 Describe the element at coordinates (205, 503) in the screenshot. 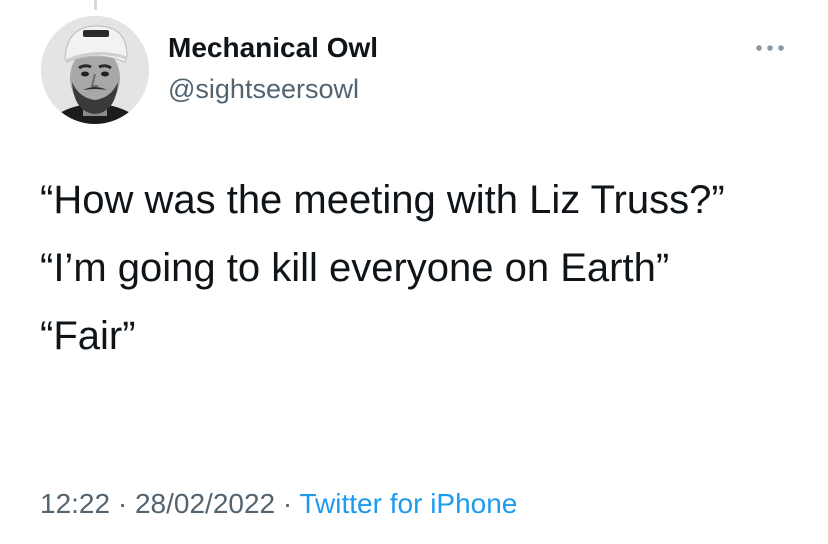

I see `tweet-date: 28/02/2022` at that location.